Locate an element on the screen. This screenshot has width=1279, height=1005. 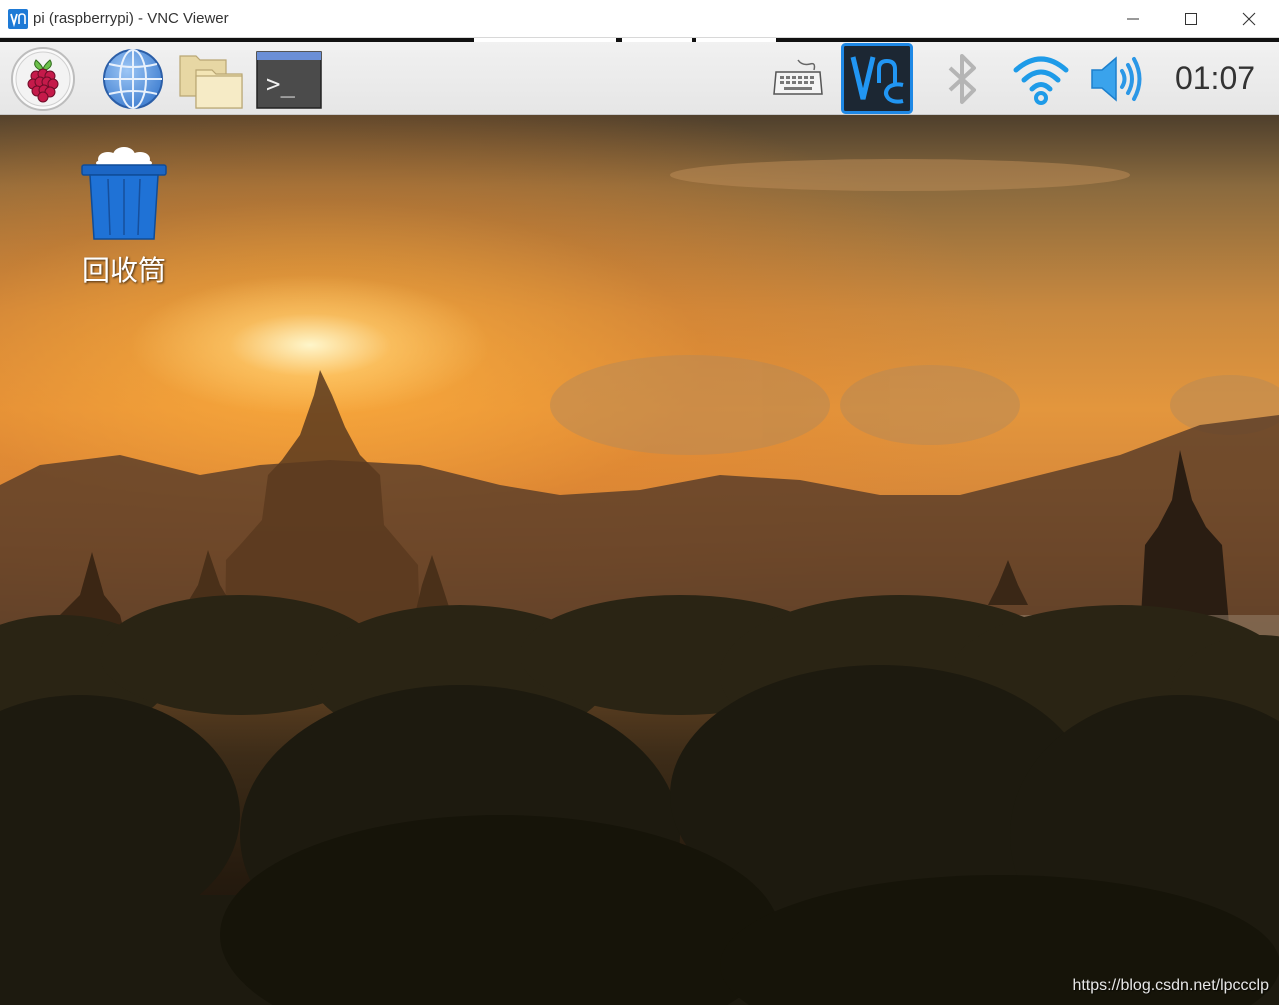
volume-button is located at coordinates (1117, 79).